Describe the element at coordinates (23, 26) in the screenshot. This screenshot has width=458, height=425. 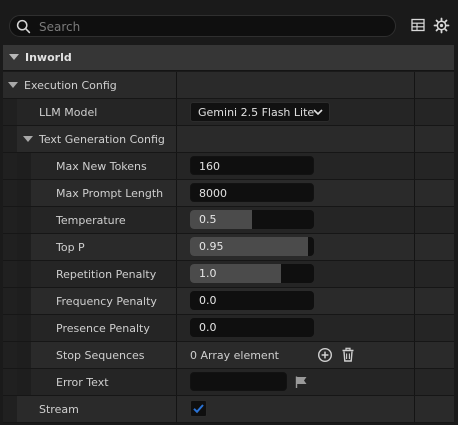
I see `search-icon` at that location.